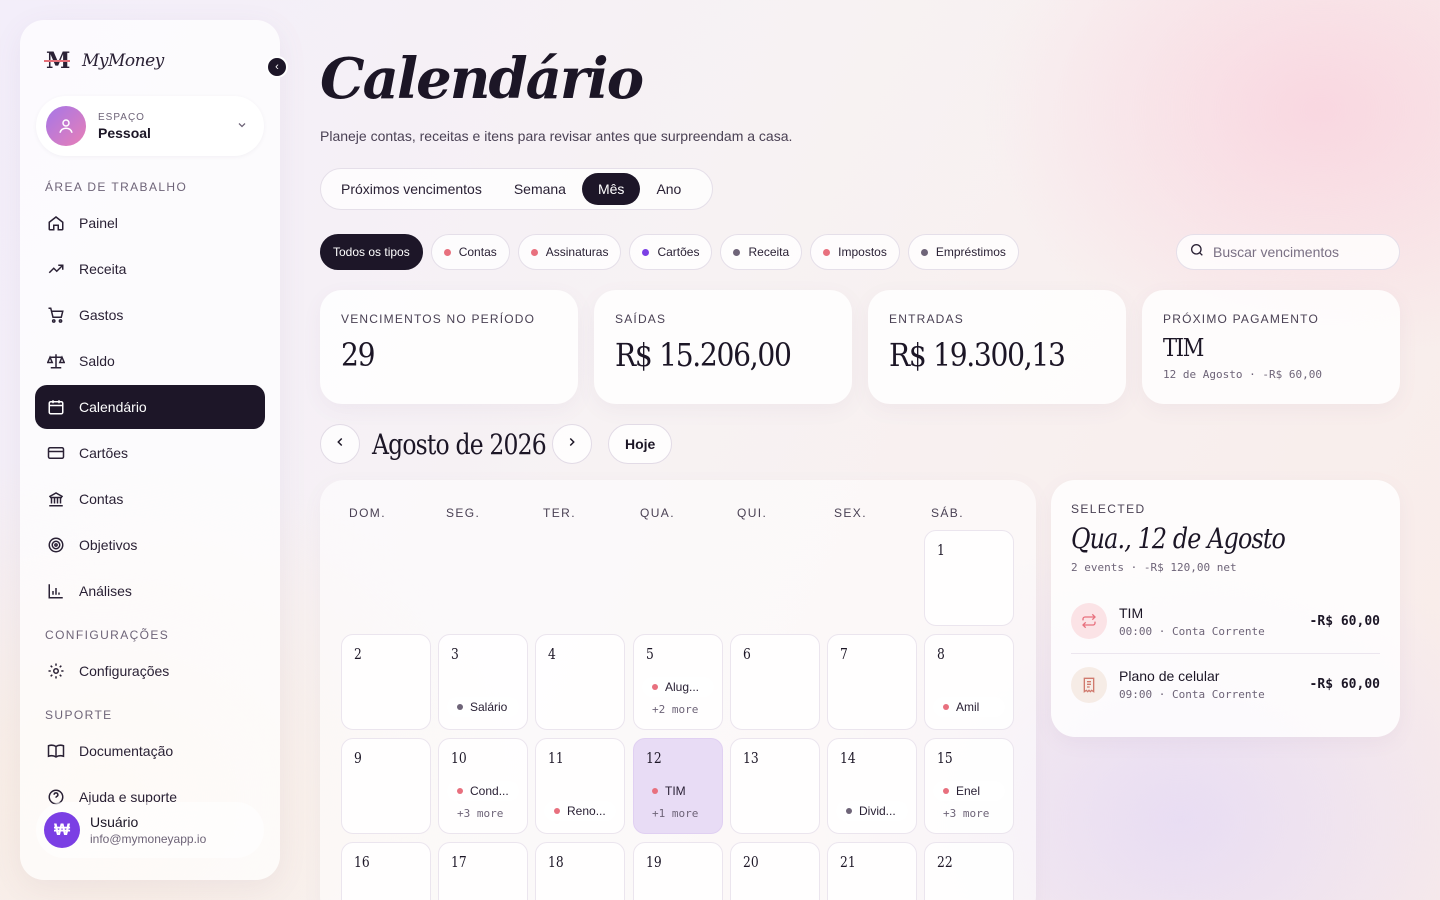  Describe the element at coordinates (150, 499) in the screenshot. I see `sidebar-item-contas: Contas` at that location.